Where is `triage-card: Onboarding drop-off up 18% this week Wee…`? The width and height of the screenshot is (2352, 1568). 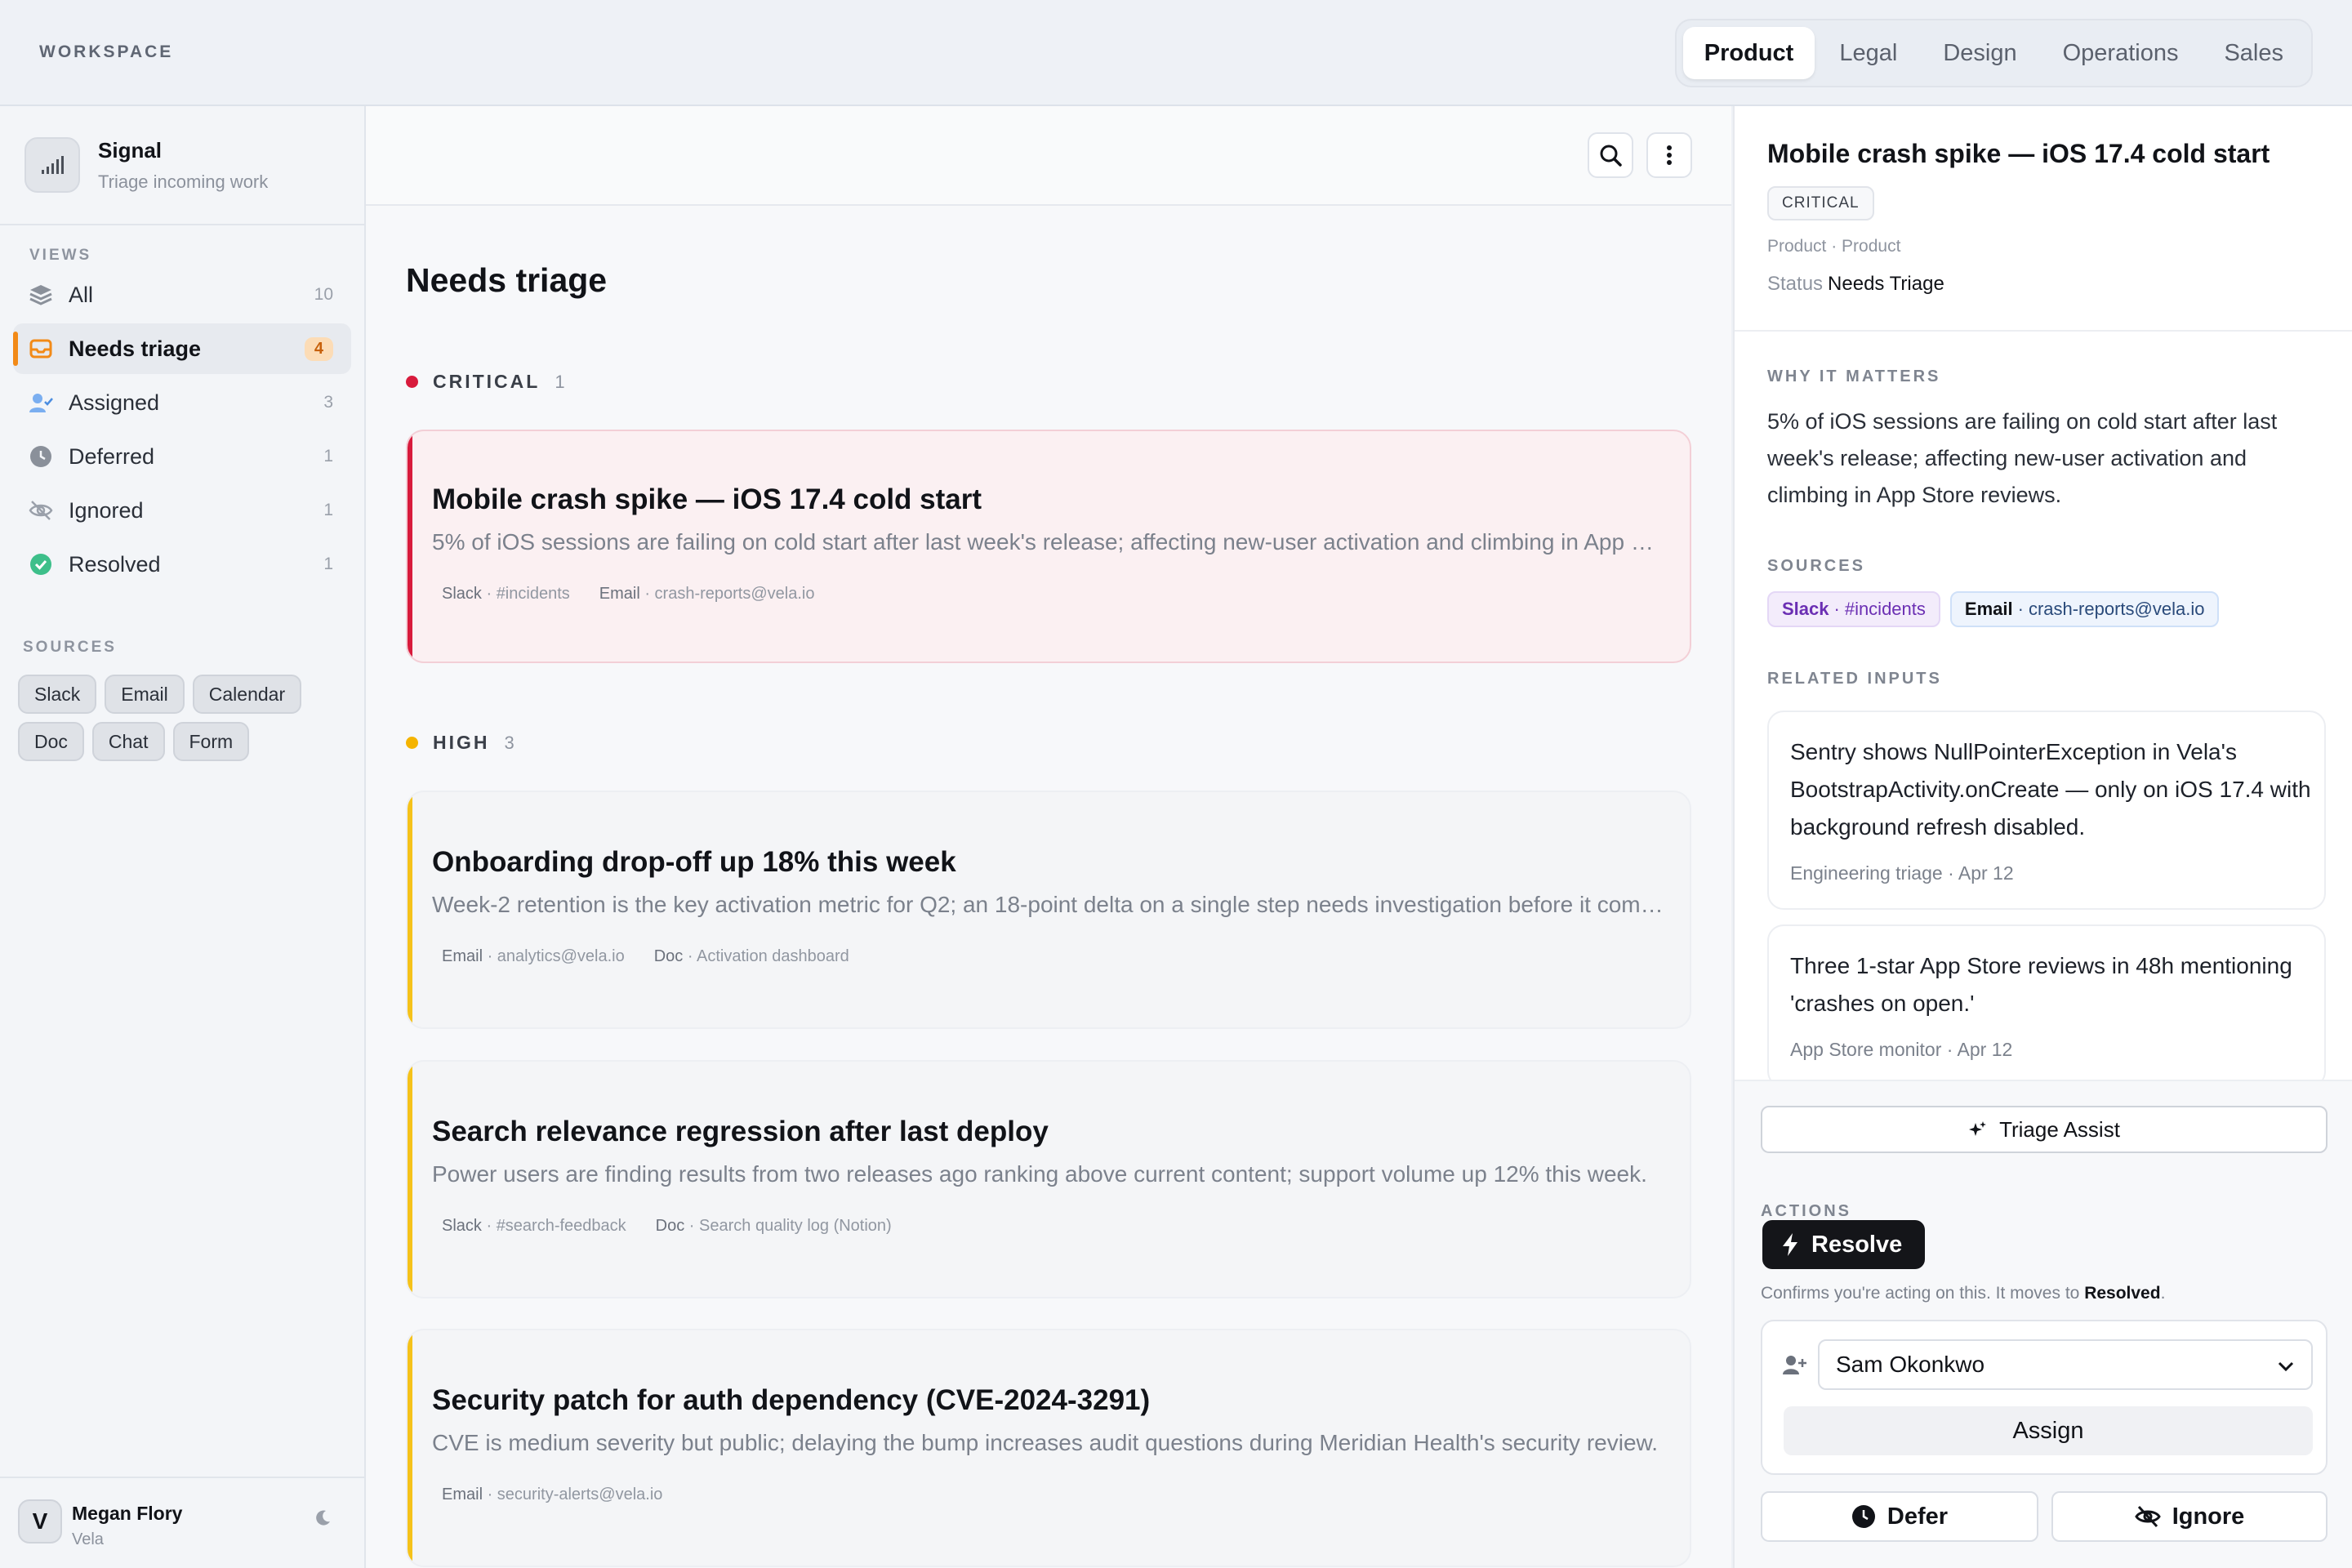
triage-card: Onboarding drop-off up 18% this week Wee… is located at coordinates (1048, 910).